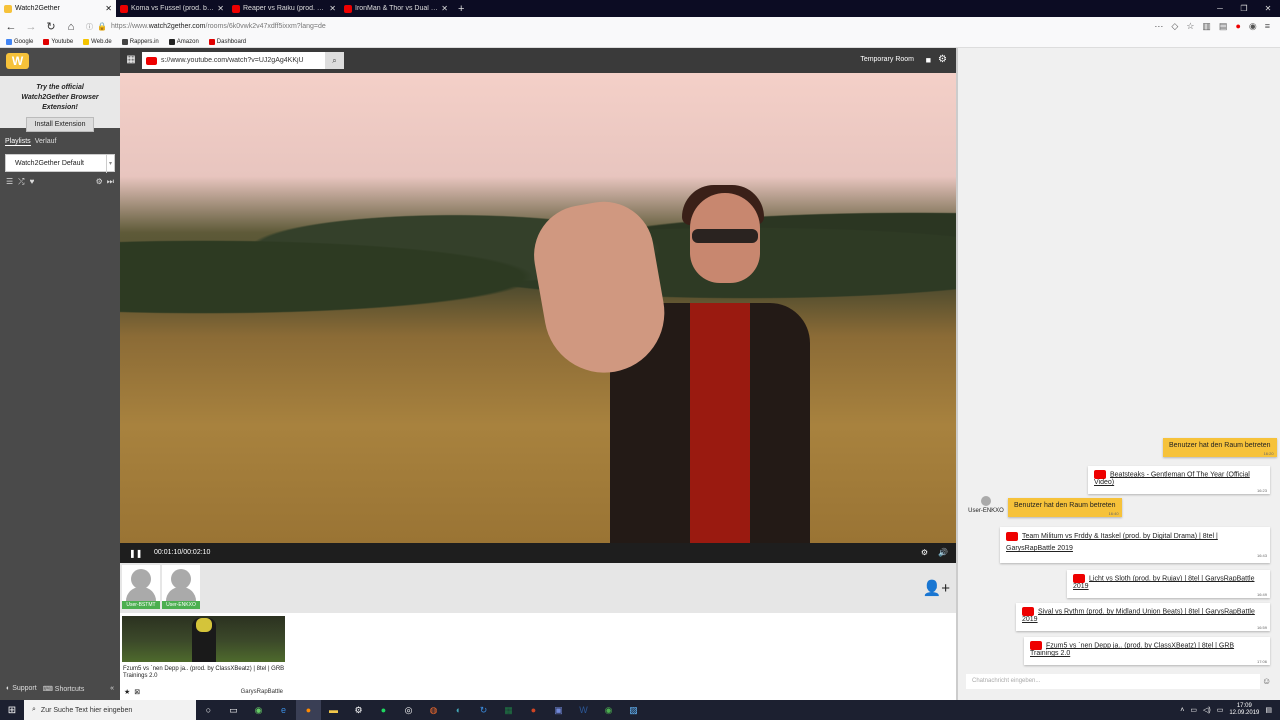  Describe the element at coordinates (942, 59) in the screenshot. I see `room-settings-icon: ⚙` at that location.